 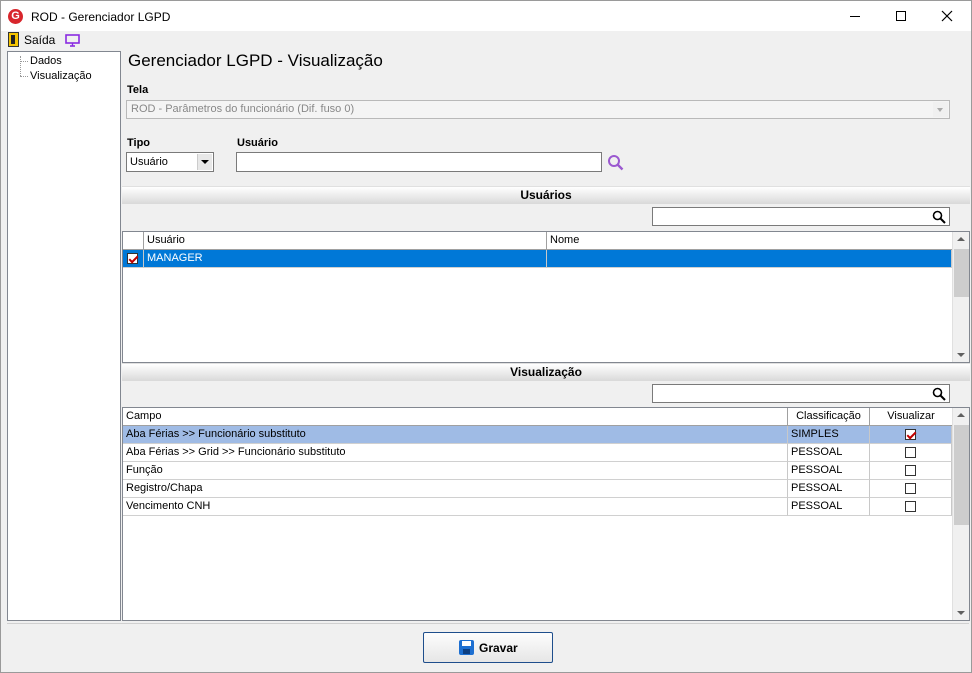 I want to click on tipo-label: Tipo, so click(x=139, y=143).